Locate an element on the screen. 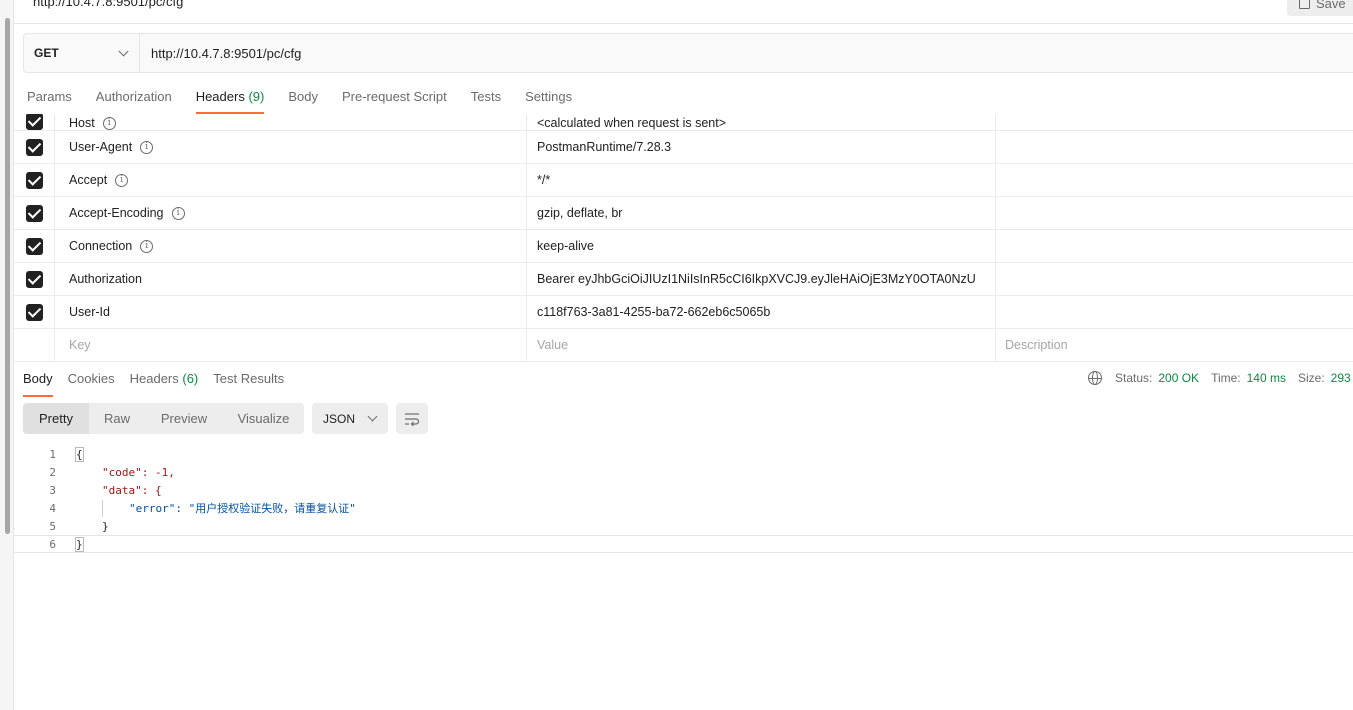 This screenshot has height=710, width=1353. json-data-line: "data": { is located at coordinates (132, 490).